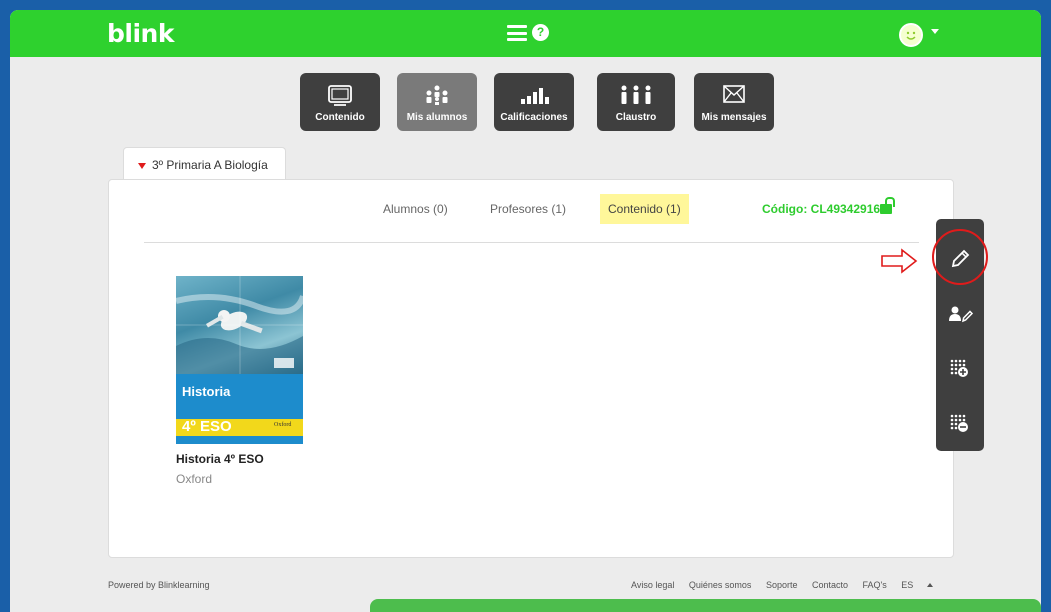  I want to click on book-title: Historia 4º ESO, so click(220, 459).